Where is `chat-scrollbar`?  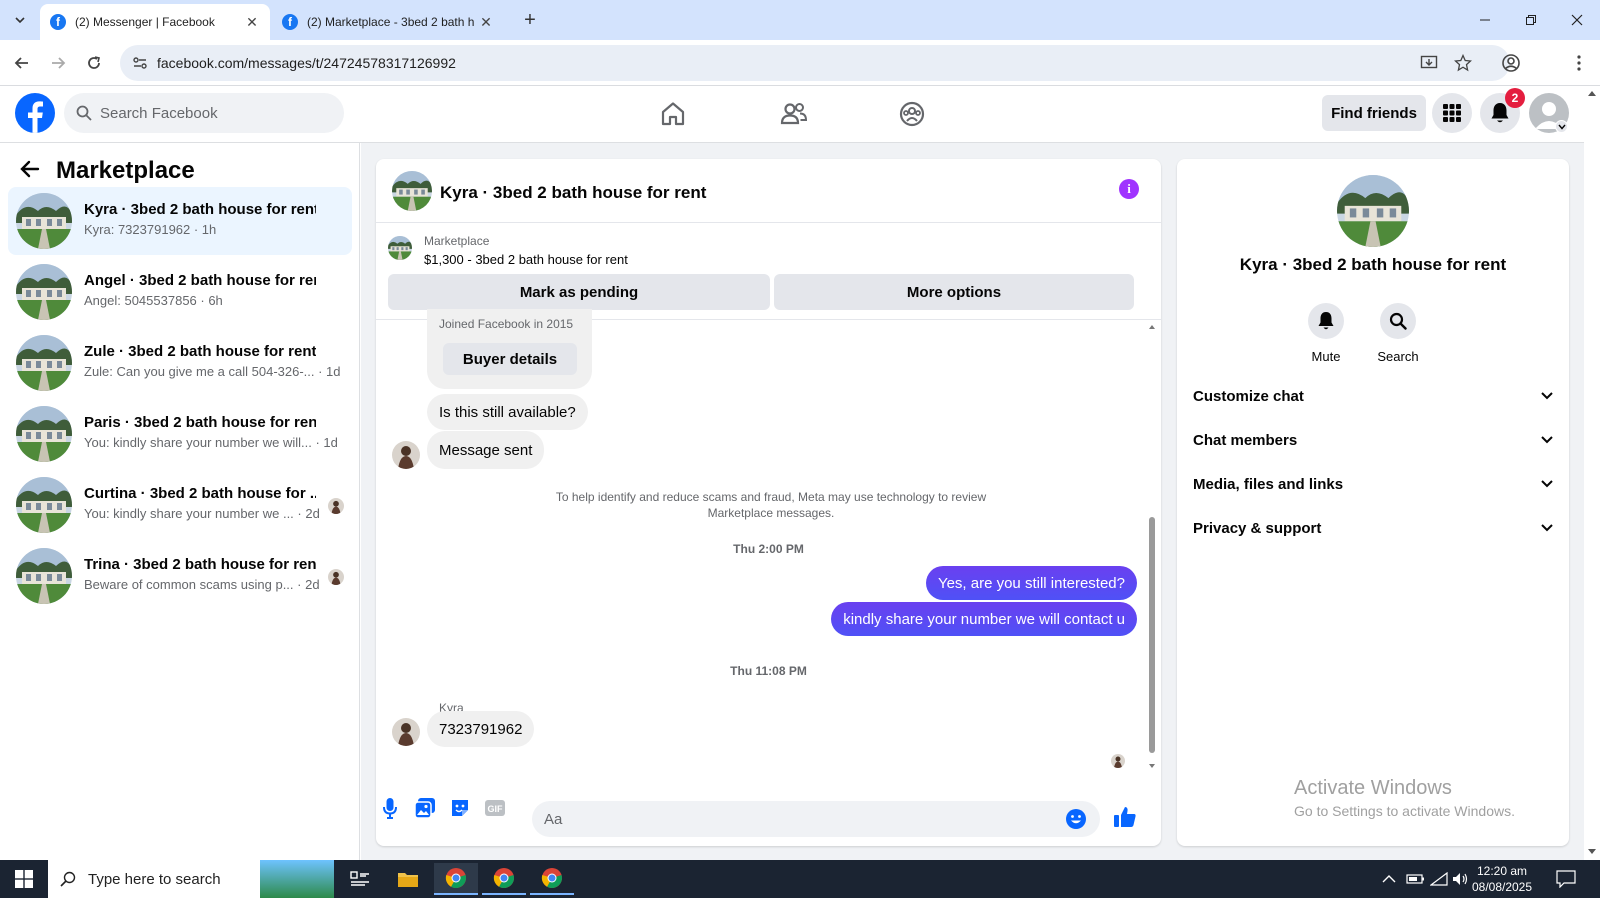 chat-scrollbar is located at coordinates (1152, 551).